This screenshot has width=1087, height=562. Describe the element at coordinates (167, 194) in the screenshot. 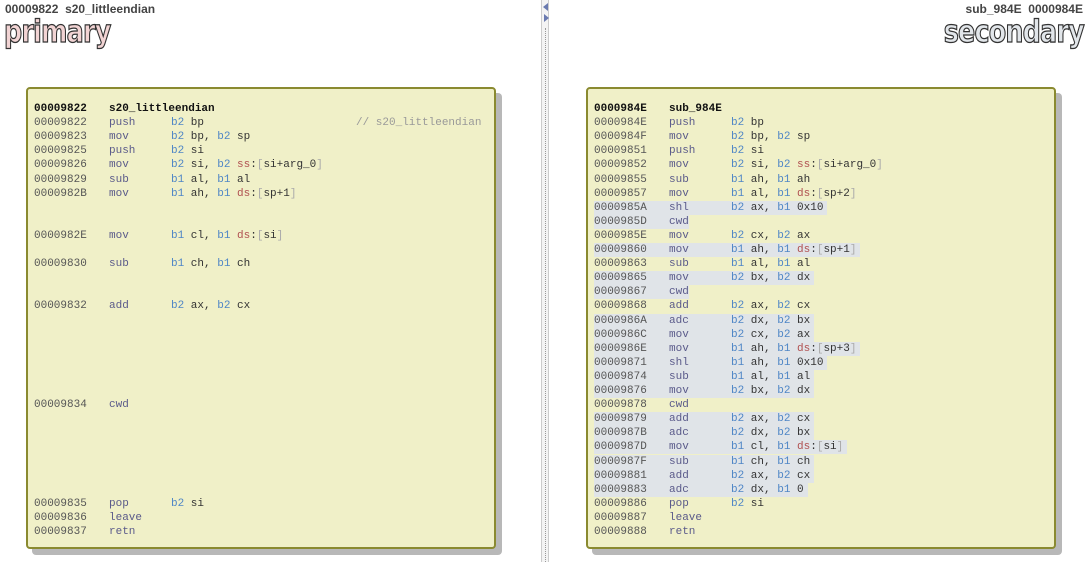

I see `instruction-row: 0000982B mov b1 ah, b1 ds:[sp+1]` at that location.